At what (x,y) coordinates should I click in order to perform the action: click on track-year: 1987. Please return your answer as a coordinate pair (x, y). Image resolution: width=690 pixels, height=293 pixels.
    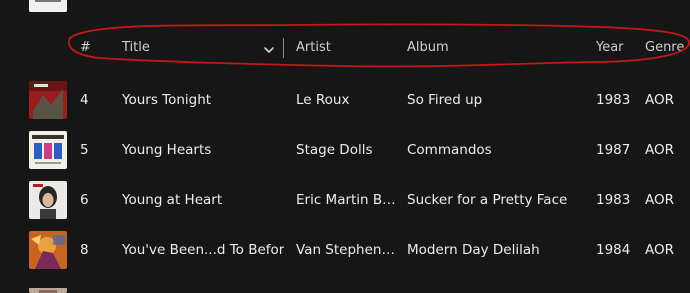
    Looking at the image, I should click on (613, 150).